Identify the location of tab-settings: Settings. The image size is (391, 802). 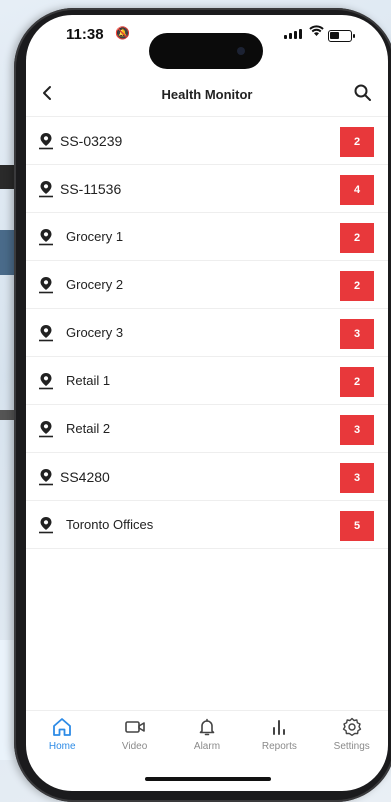
(352, 736).